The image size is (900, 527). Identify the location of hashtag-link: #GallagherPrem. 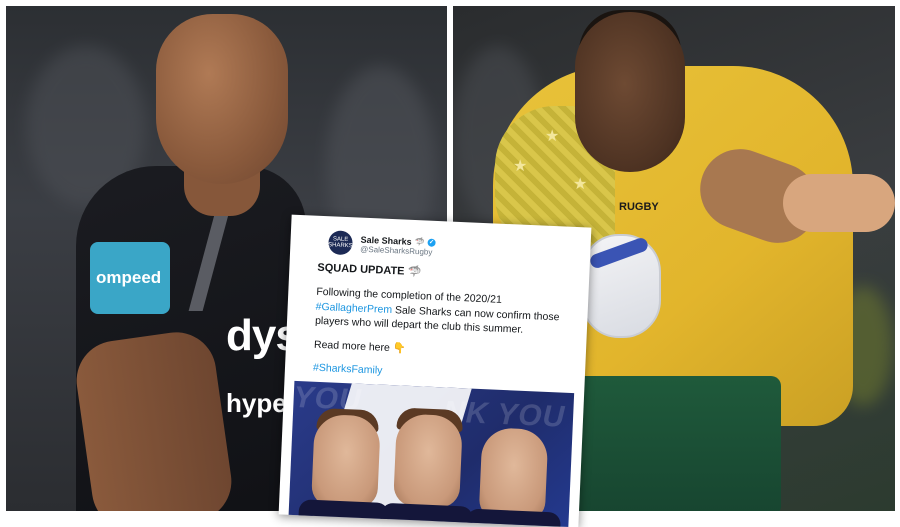
(353, 307).